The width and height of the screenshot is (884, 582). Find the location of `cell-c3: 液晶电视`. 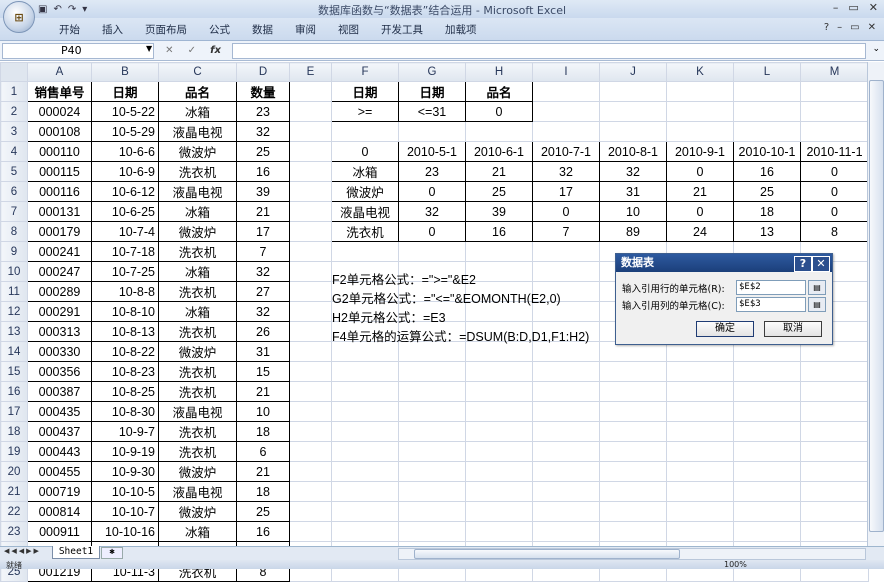

cell-c3: 液晶电视 is located at coordinates (197, 131).